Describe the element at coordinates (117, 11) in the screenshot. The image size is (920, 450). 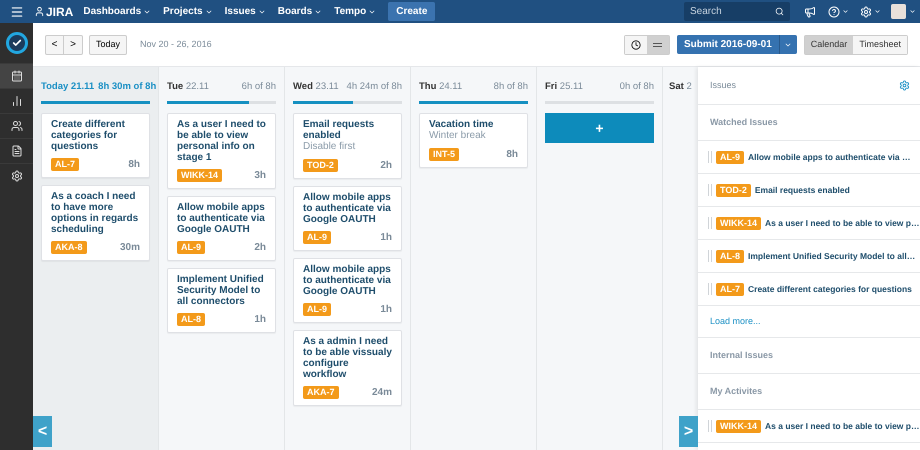
I see `nav-menu: Dashboards` at that location.